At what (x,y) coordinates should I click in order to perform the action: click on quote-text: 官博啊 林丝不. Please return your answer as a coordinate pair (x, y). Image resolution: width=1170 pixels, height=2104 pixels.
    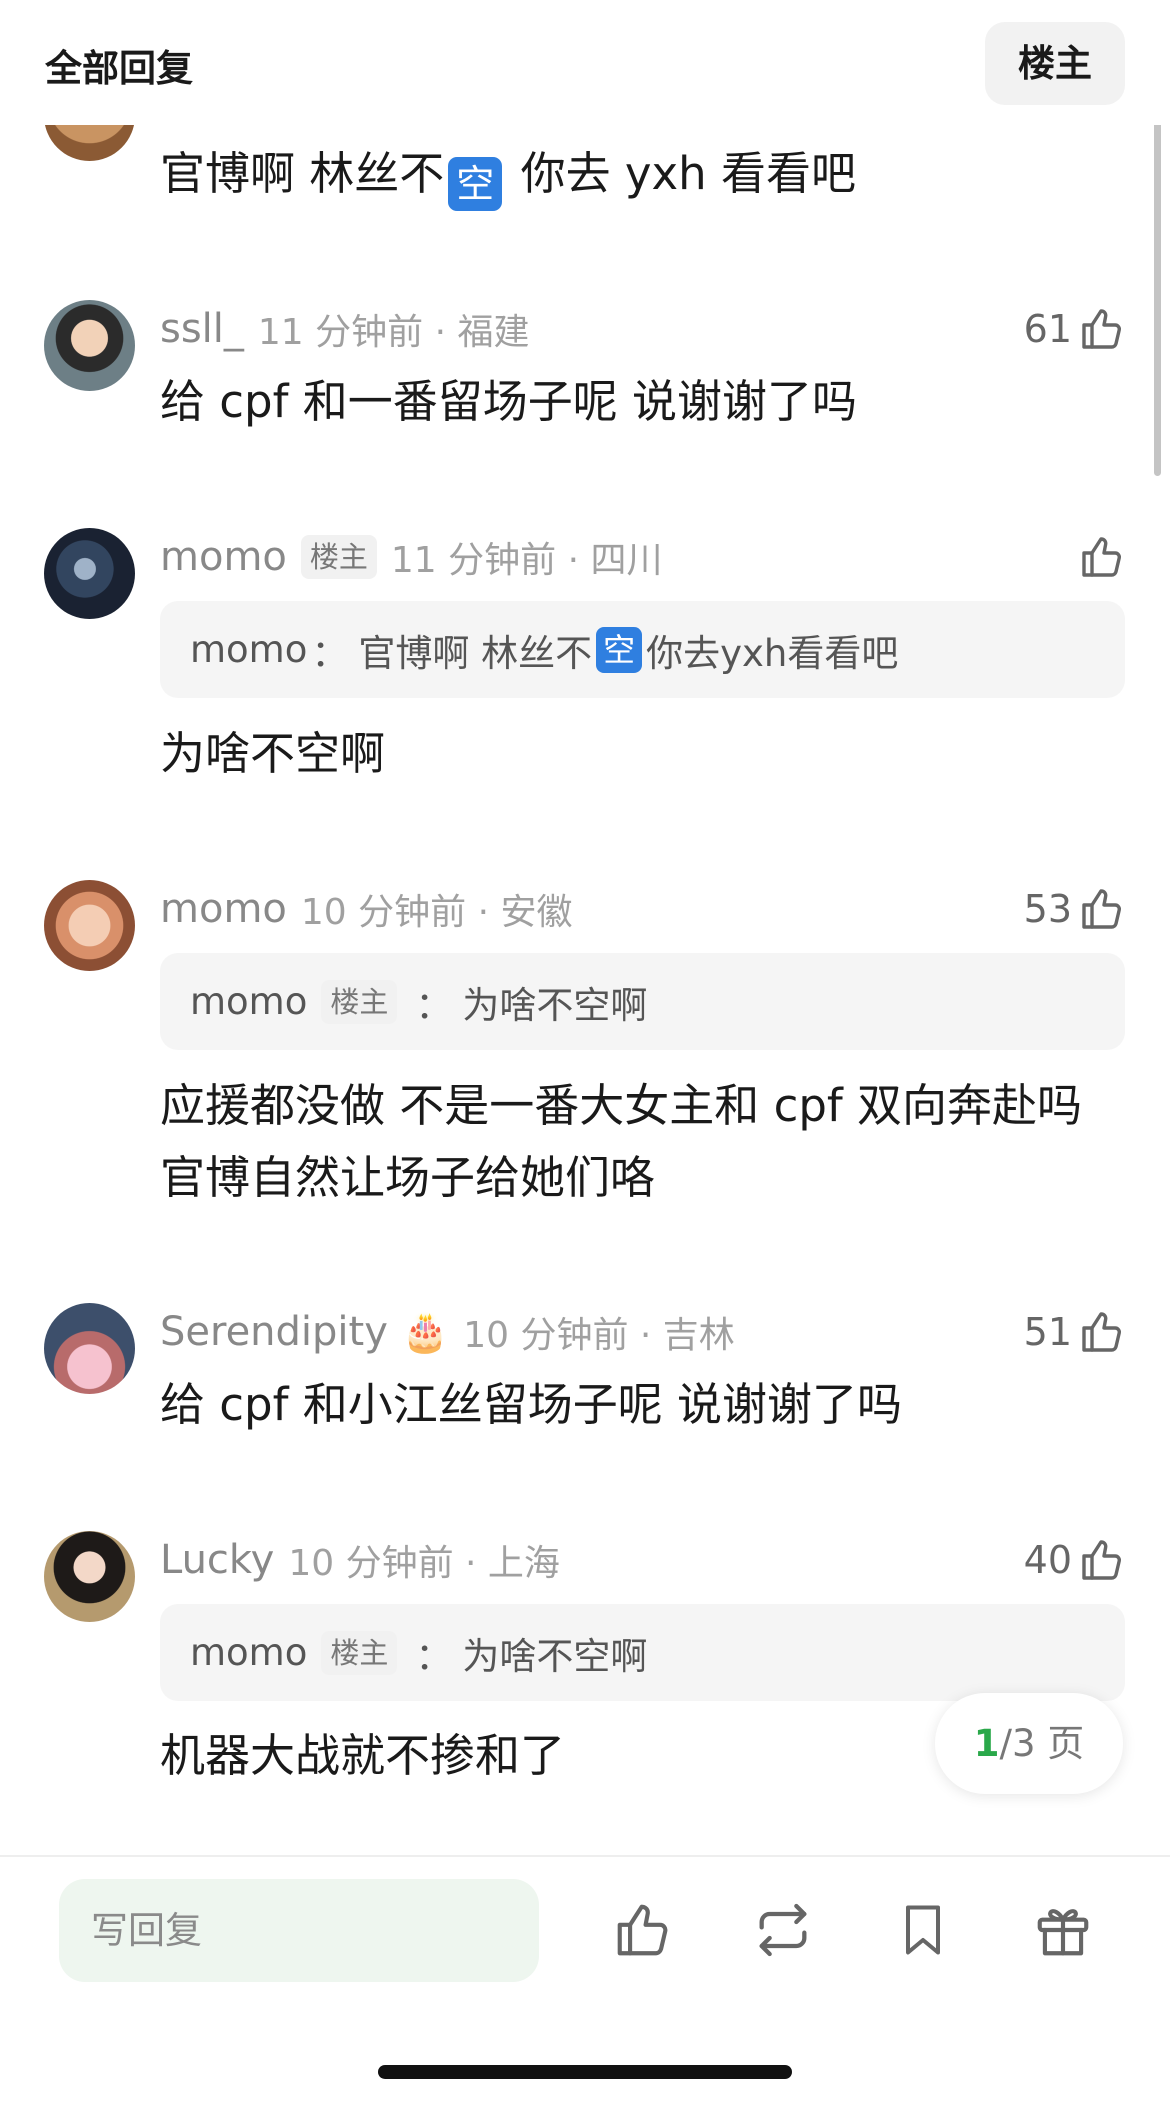
    Looking at the image, I should click on (475, 653).